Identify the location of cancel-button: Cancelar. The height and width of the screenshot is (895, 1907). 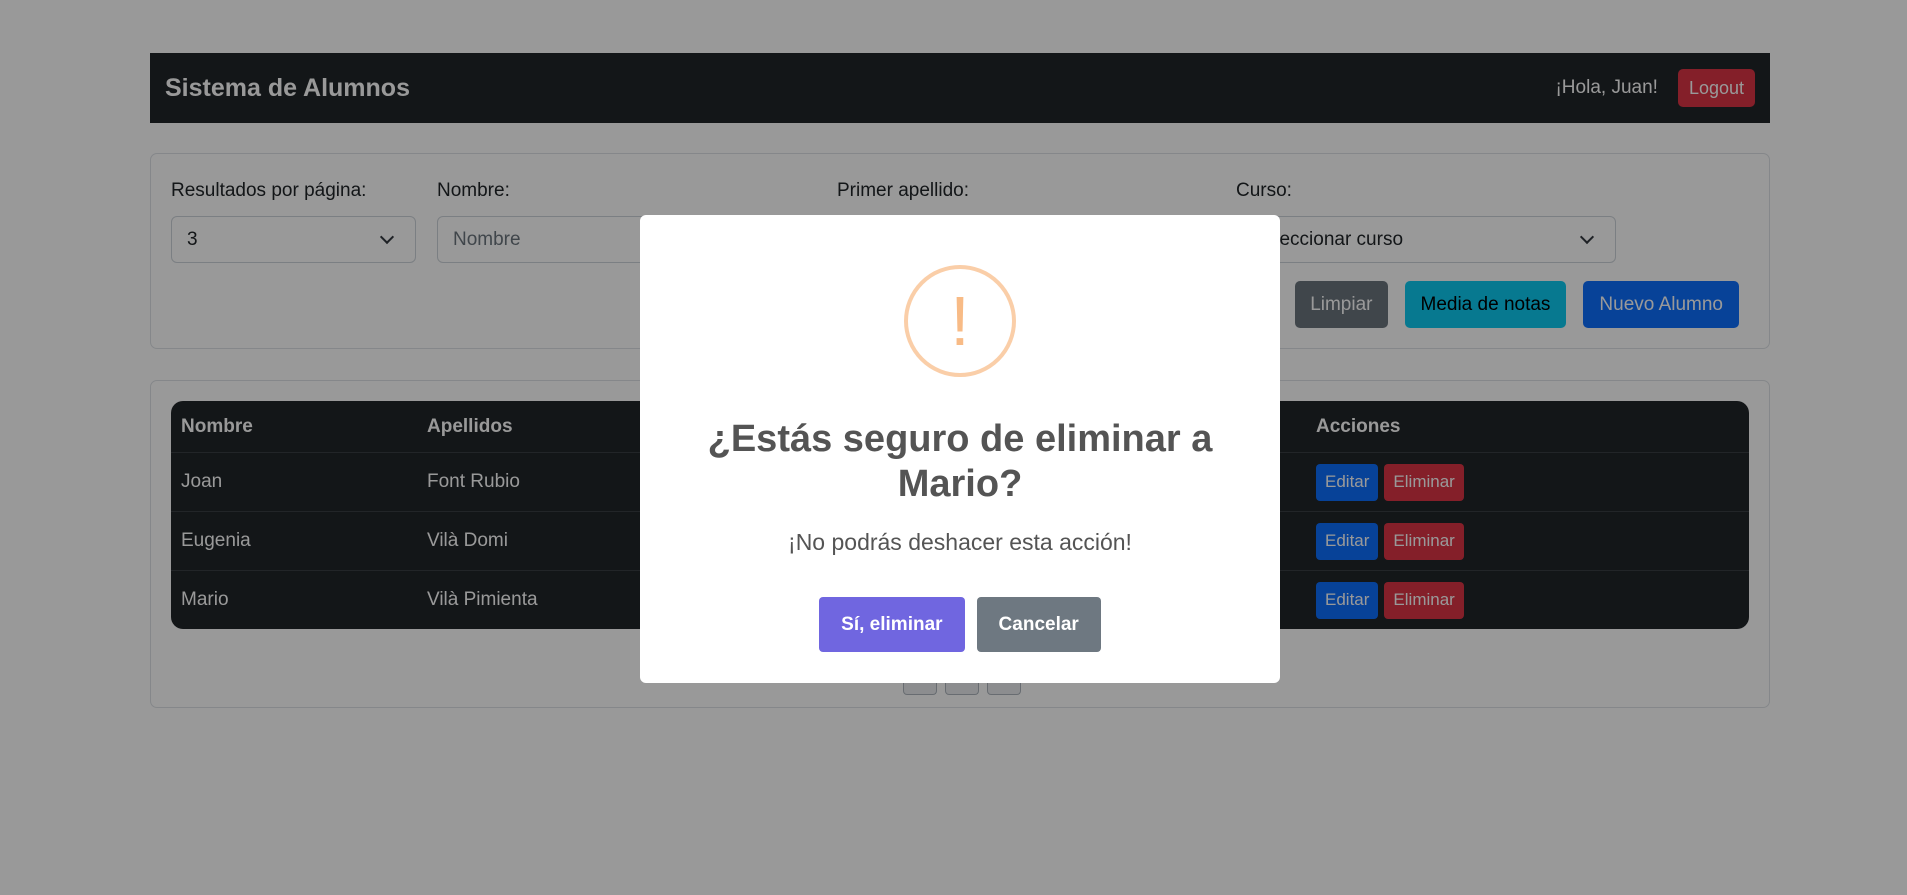
(1038, 624).